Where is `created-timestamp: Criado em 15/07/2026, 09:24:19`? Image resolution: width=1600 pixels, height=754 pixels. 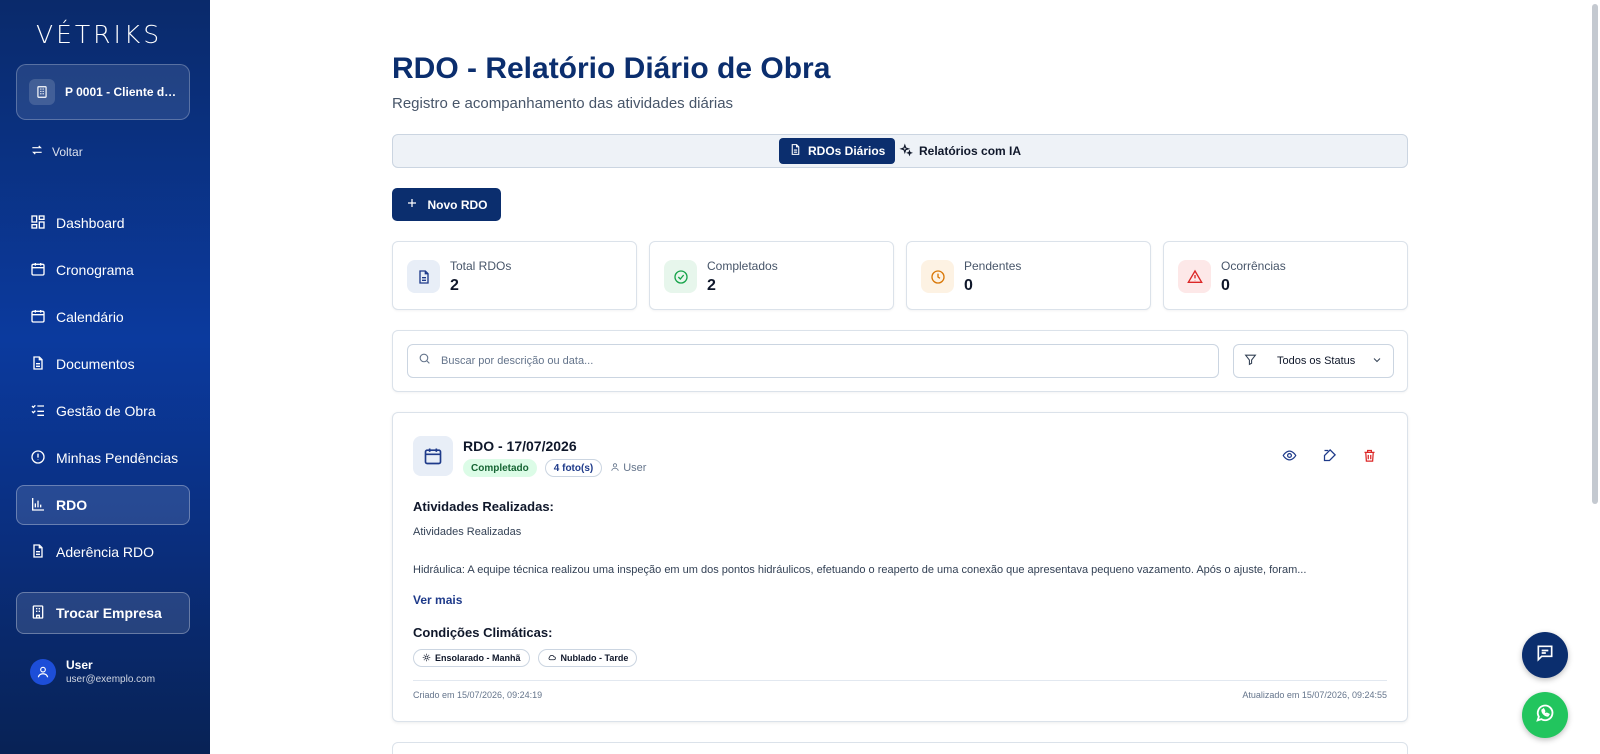 created-timestamp: Criado em 15/07/2026, 09:24:19 is located at coordinates (478, 695).